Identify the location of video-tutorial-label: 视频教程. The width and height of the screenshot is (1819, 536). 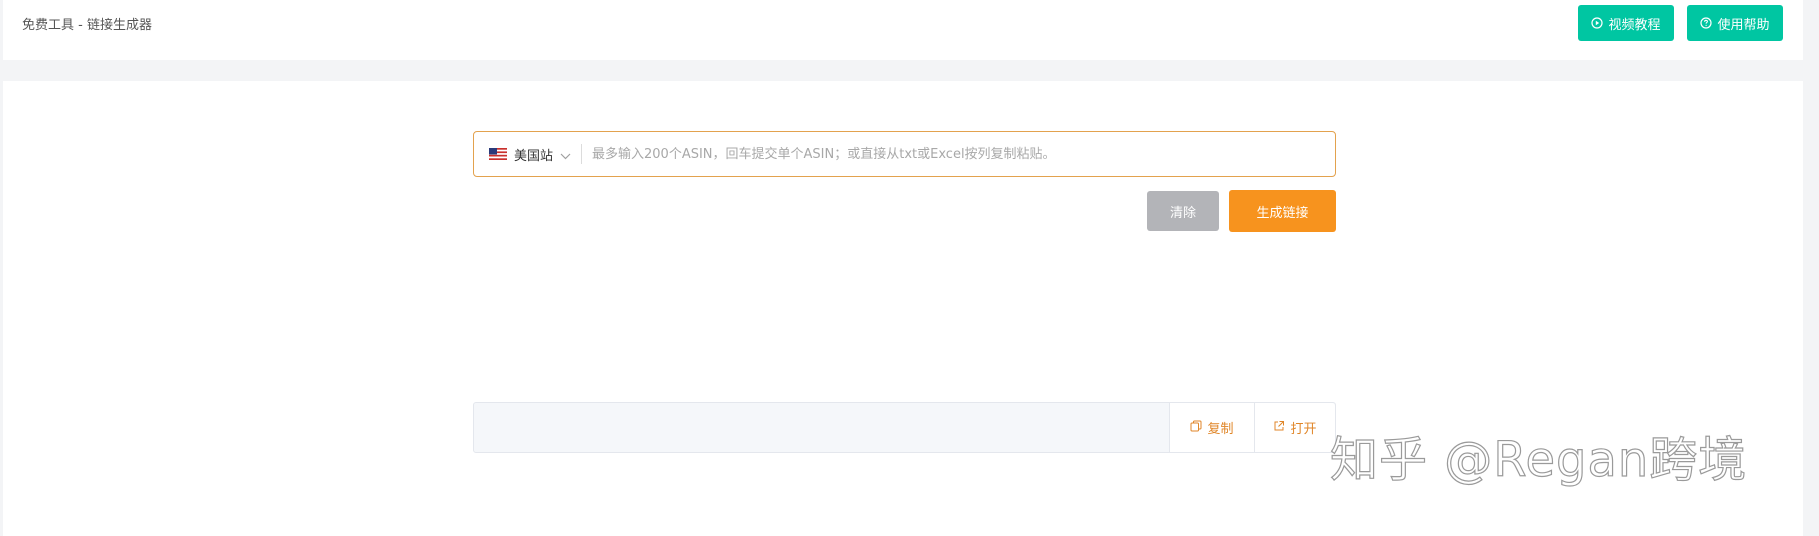
(1634, 25).